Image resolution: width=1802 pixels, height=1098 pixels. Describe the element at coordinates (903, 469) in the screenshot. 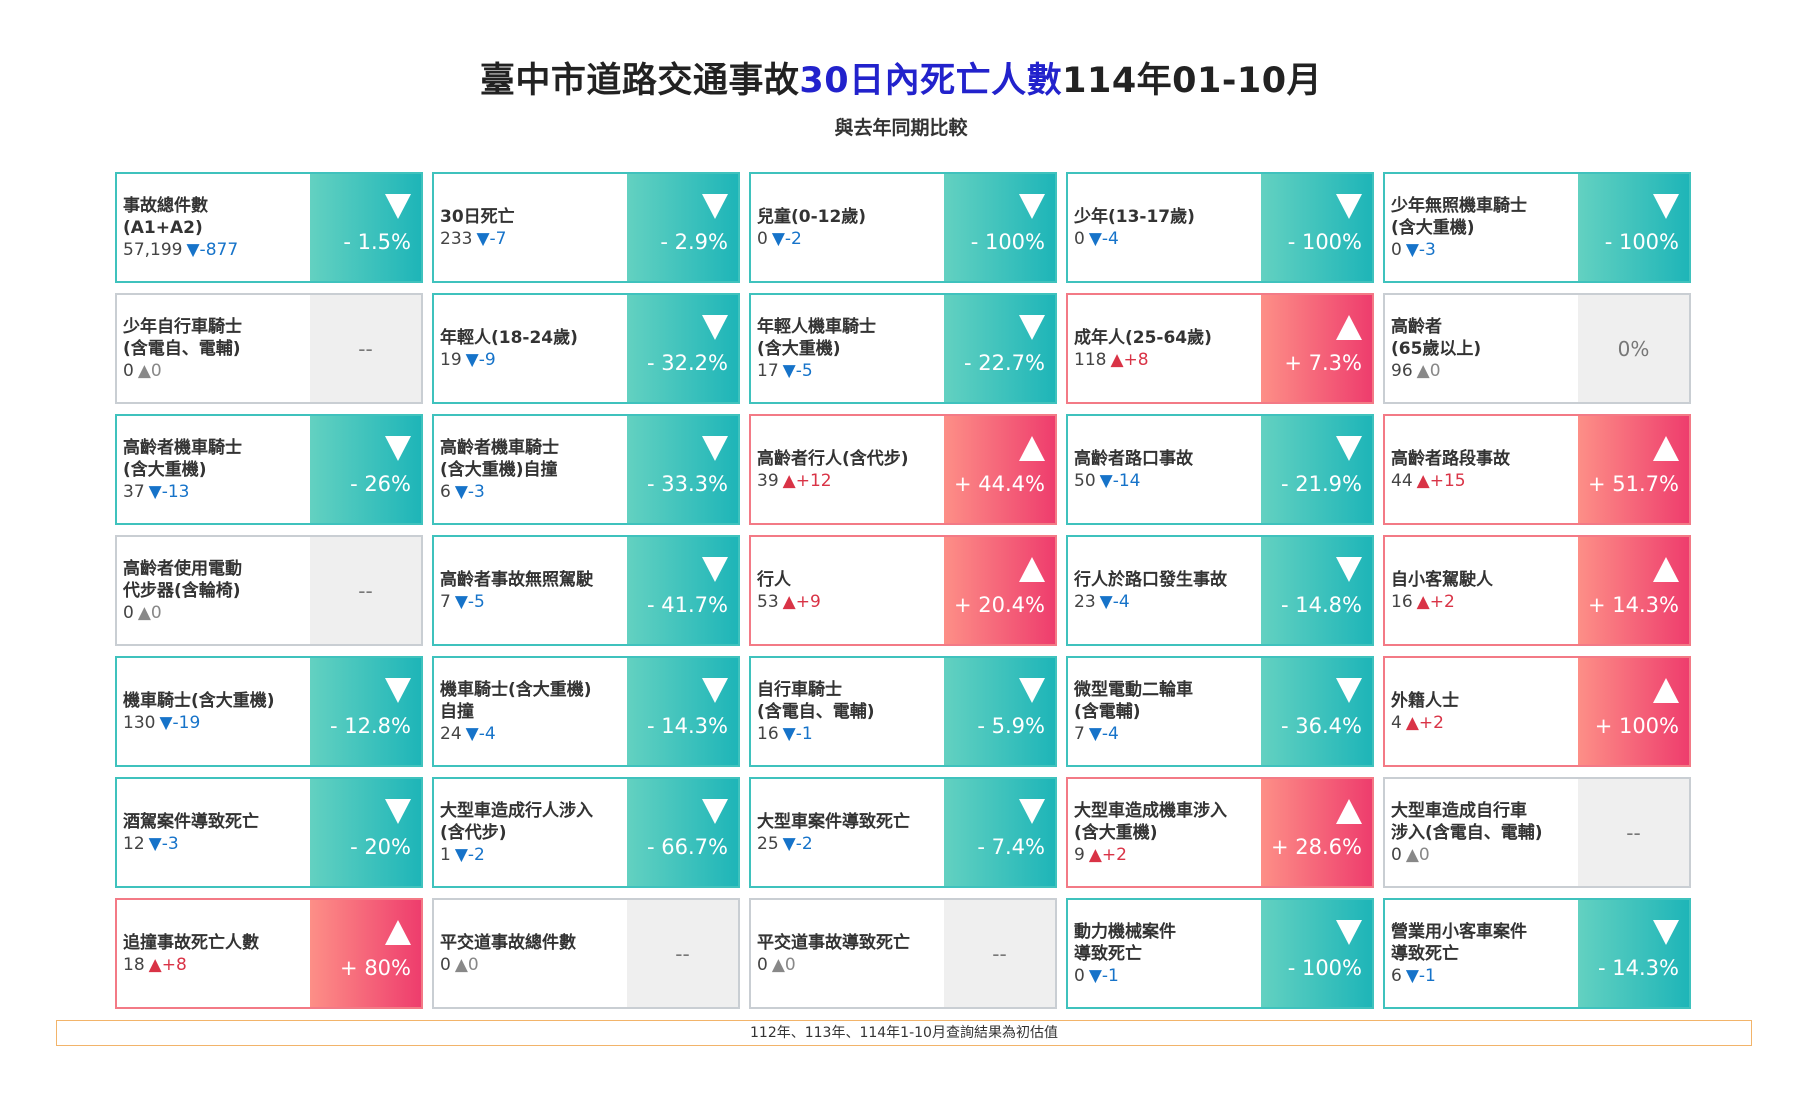

I see `kpi-card: 高齡者行人(含代步) 39 ▲+12 + 44.4%` at that location.